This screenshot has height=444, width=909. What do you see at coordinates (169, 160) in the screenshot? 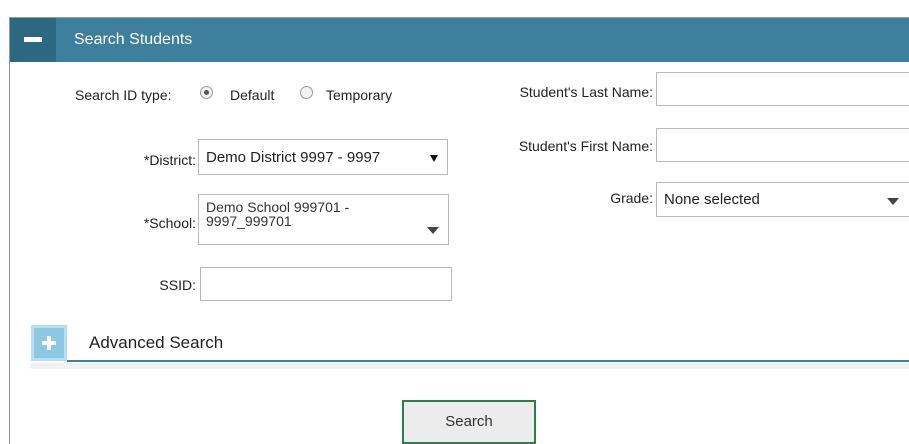
I see `district-label: *District:` at bounding box center [169, 160].